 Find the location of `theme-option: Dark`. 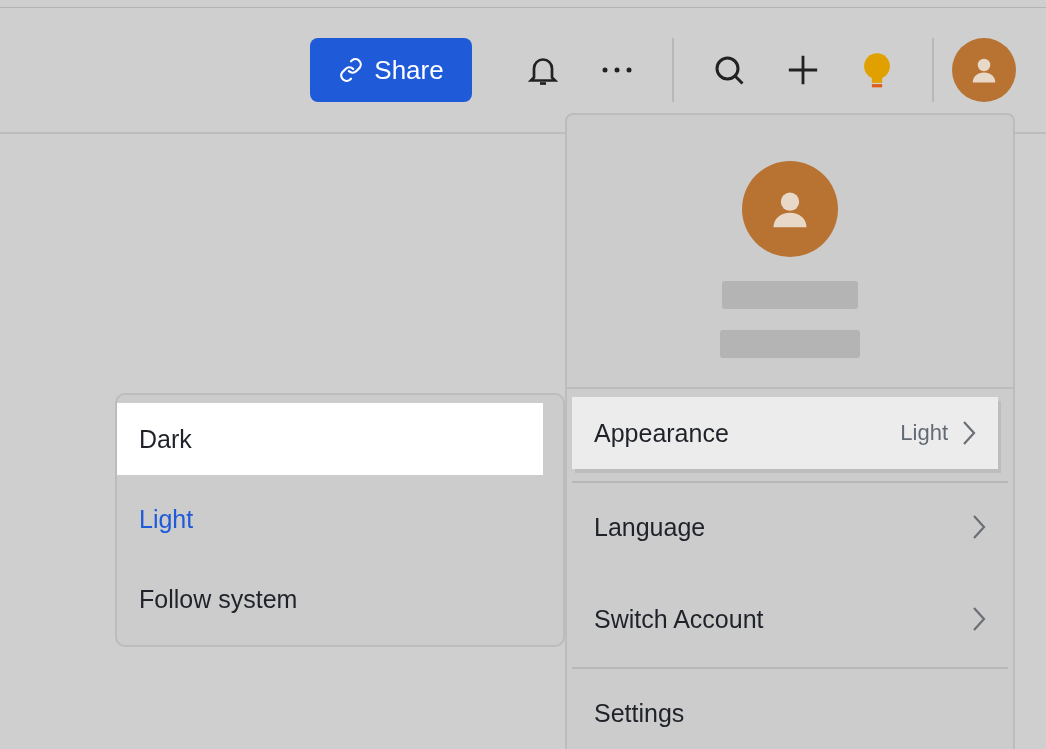

theme-option: Dark is located at coordinates (330, 439).